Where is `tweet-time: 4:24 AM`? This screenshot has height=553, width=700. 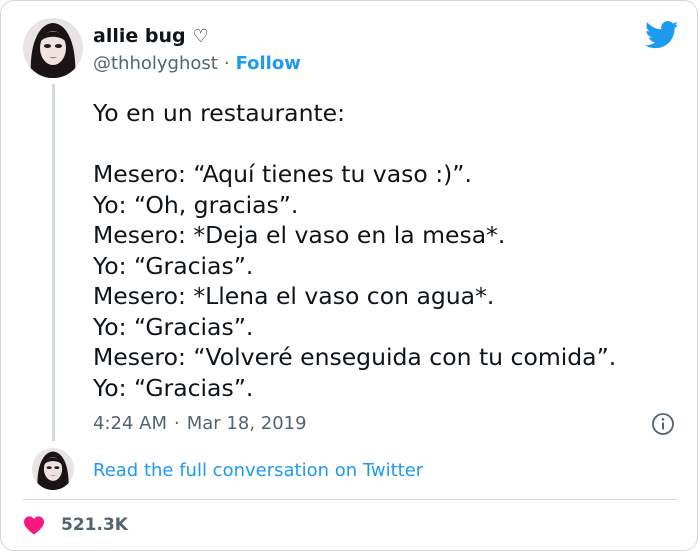 tweet-time: 4:24 AM is located at coordinates (130, 423).